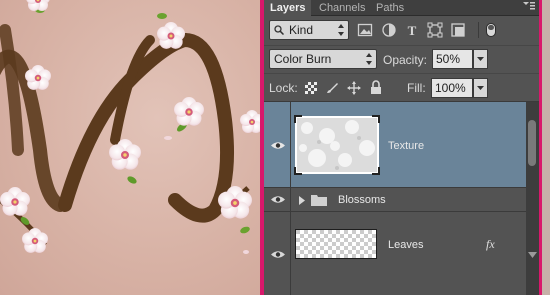 This screenshot has width=550, height=295. I want to click on layer-name: Leaves, so click(406, 245).